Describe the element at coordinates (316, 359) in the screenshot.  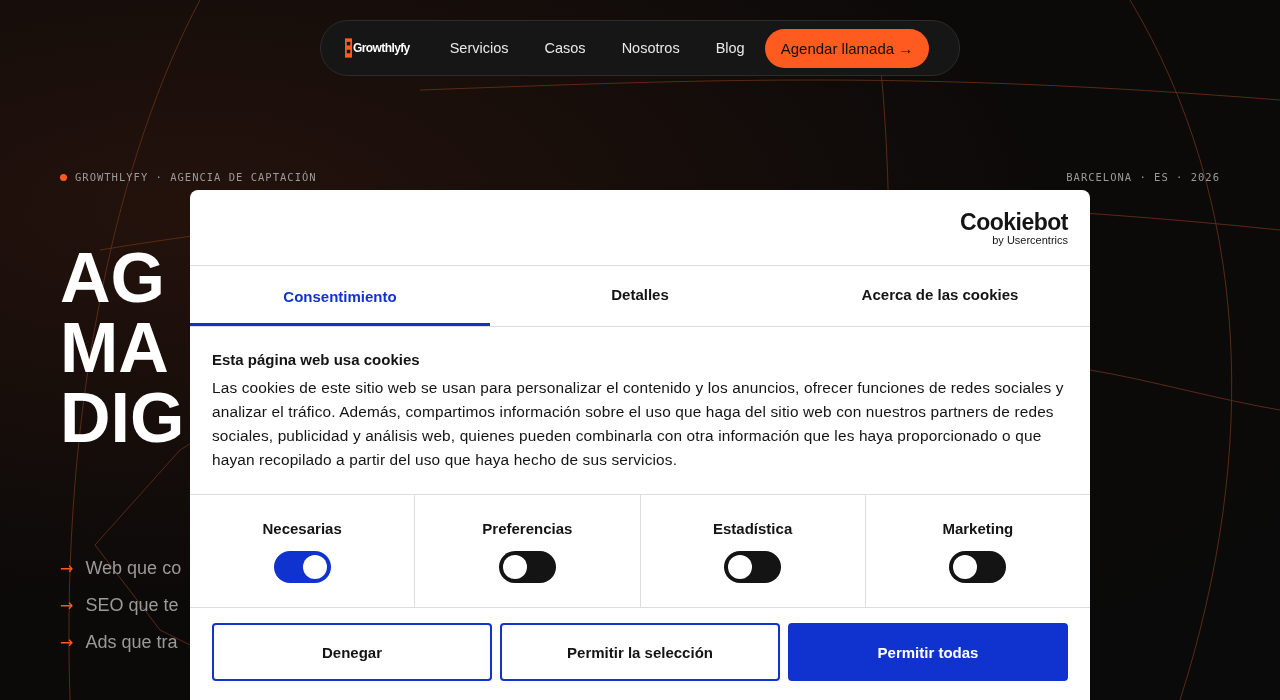
I see `dialog-heading: Esta página web usa cookies` at that location.